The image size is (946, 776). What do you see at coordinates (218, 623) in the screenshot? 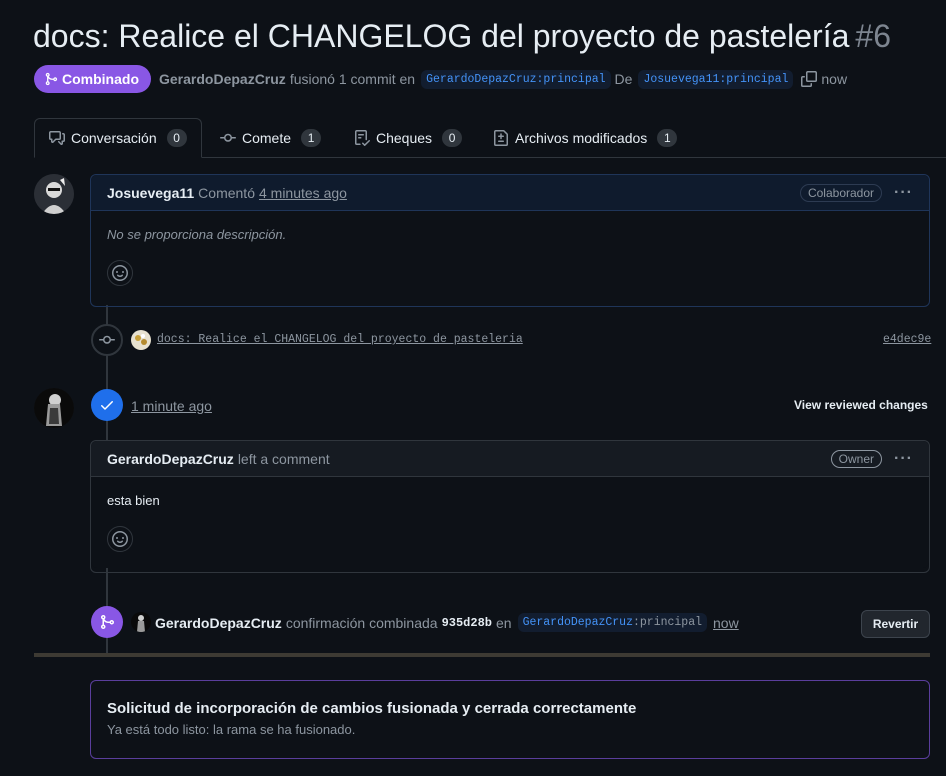
I see `merge-event-user: GerardoDepazCruz` at bounding box center [218, 623].